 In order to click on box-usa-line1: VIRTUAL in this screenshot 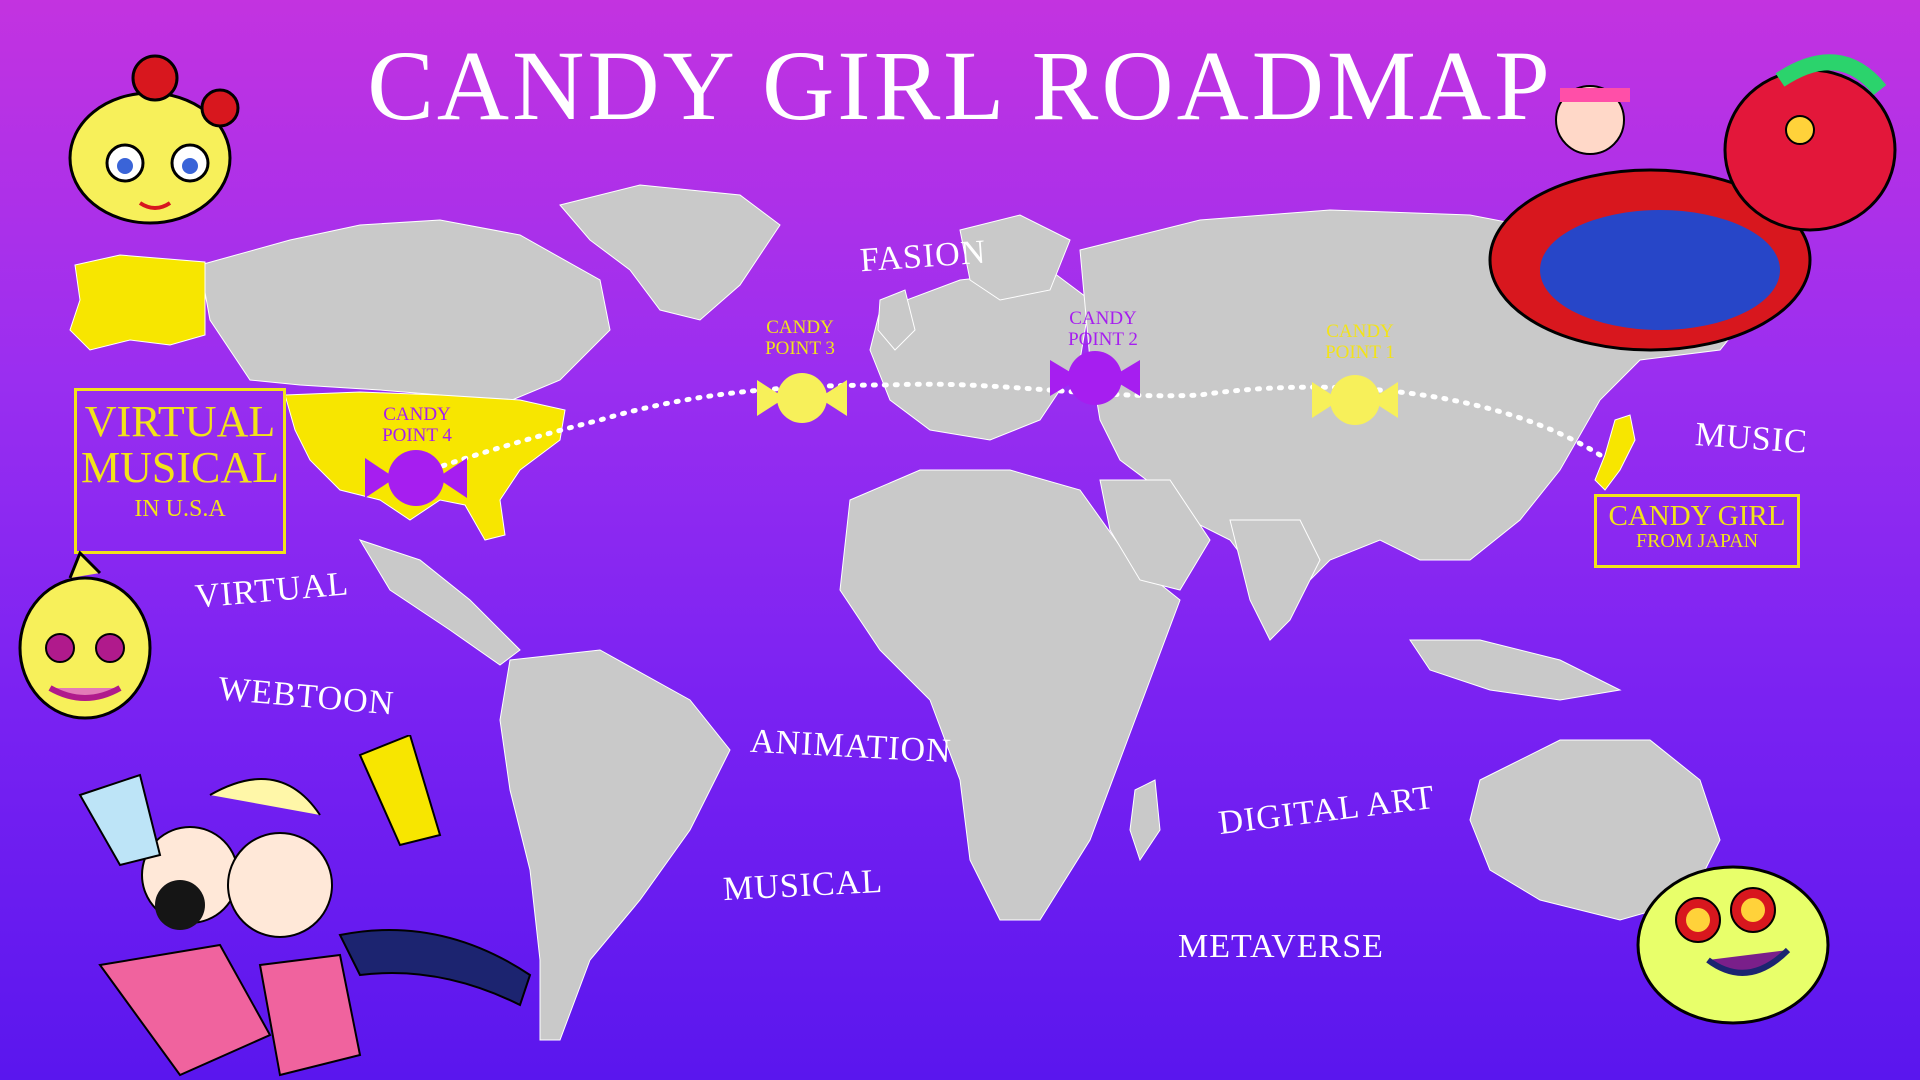, I will do `click(180, 421)`.